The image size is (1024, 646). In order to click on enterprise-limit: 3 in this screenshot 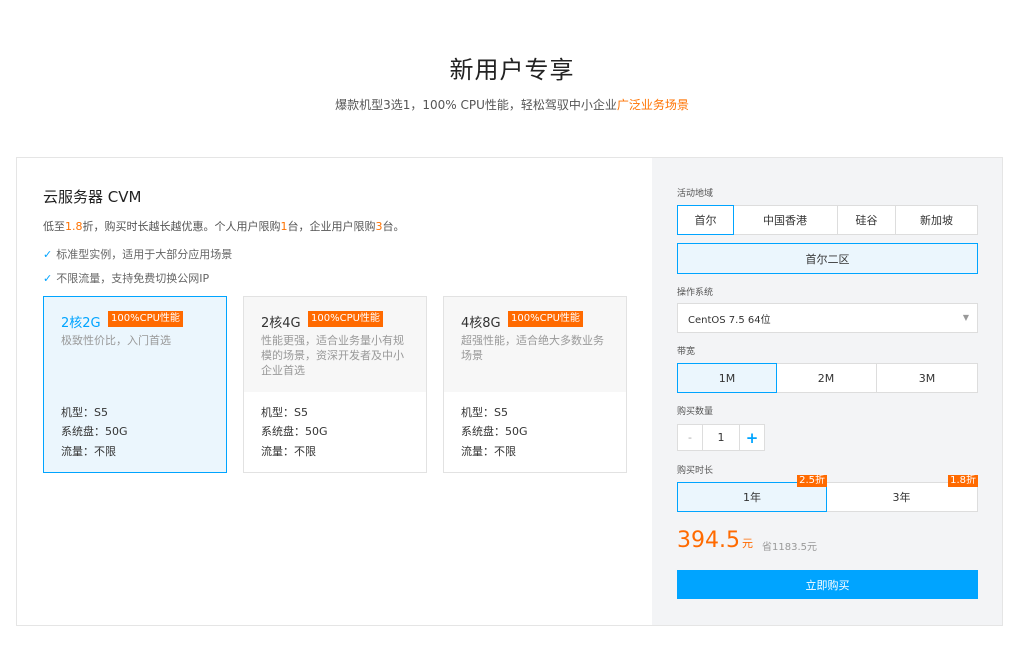, I will do `click(379, 226)`.